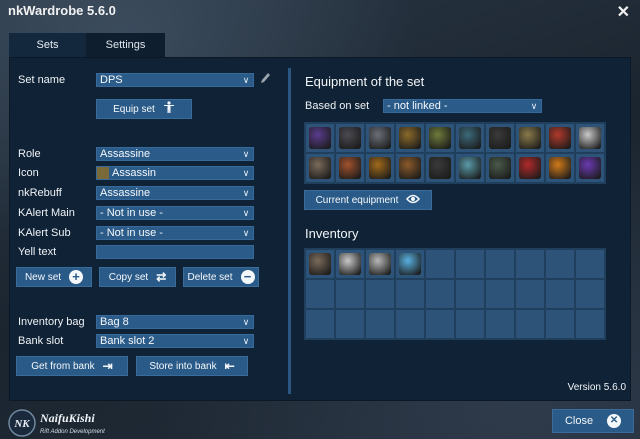 The width and height of the screenshot is (640, 439). I want to click on kalert-sub-value: - Not in use -, so click(131, 233).